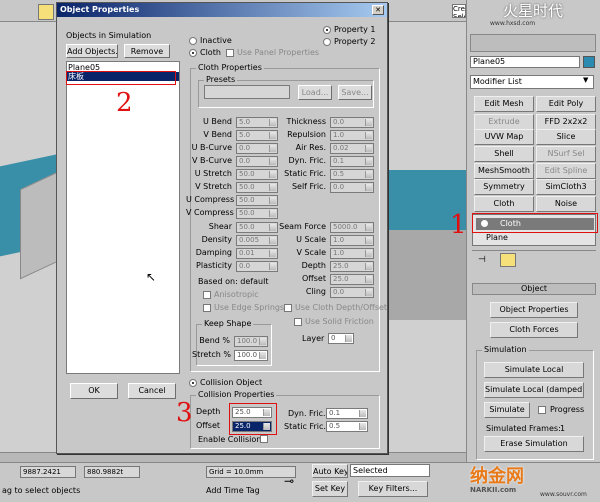 The width and height of the screenshot is (600, 502). Describe the element at coordinates (257, 187) in the screenshot. I see `param-v-stretch: 50.0` at that location.